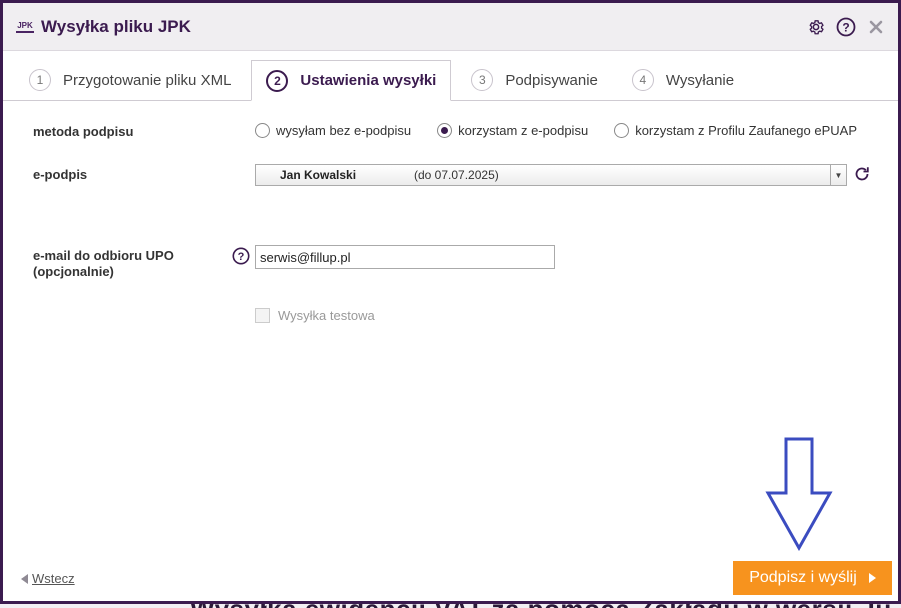 The width and height of the screenshot is (901, 608). Describe the element at coordinates (872, 578) in the screenshot. I see `play-icon` at that location.